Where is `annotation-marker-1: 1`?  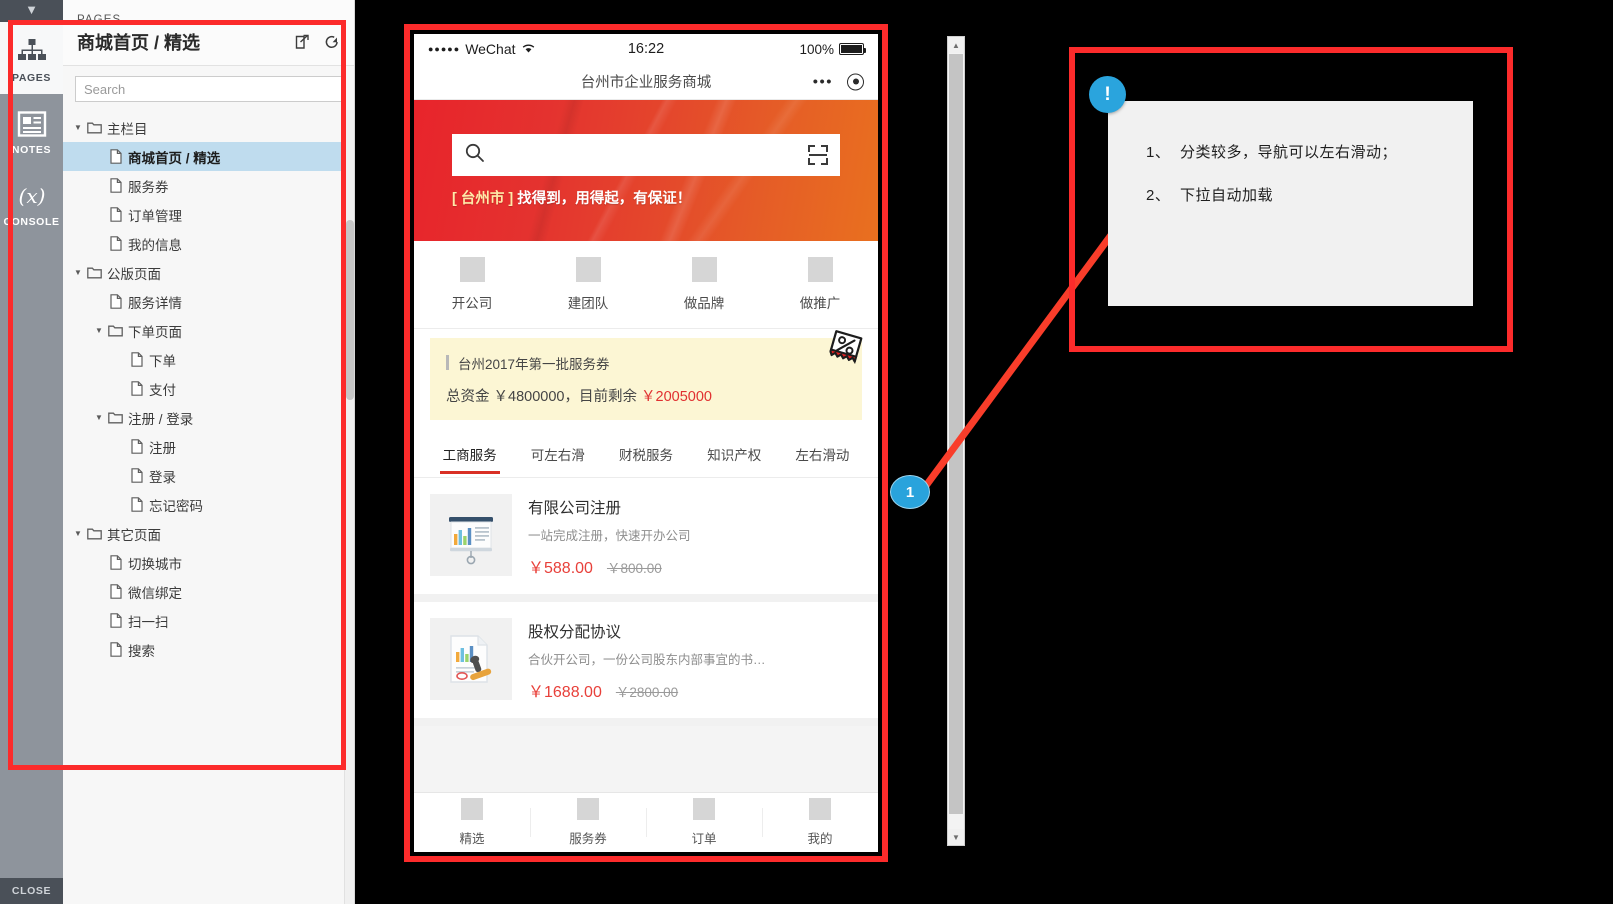
annotation-marker-1: 1 is located at coordinates (910, 492).